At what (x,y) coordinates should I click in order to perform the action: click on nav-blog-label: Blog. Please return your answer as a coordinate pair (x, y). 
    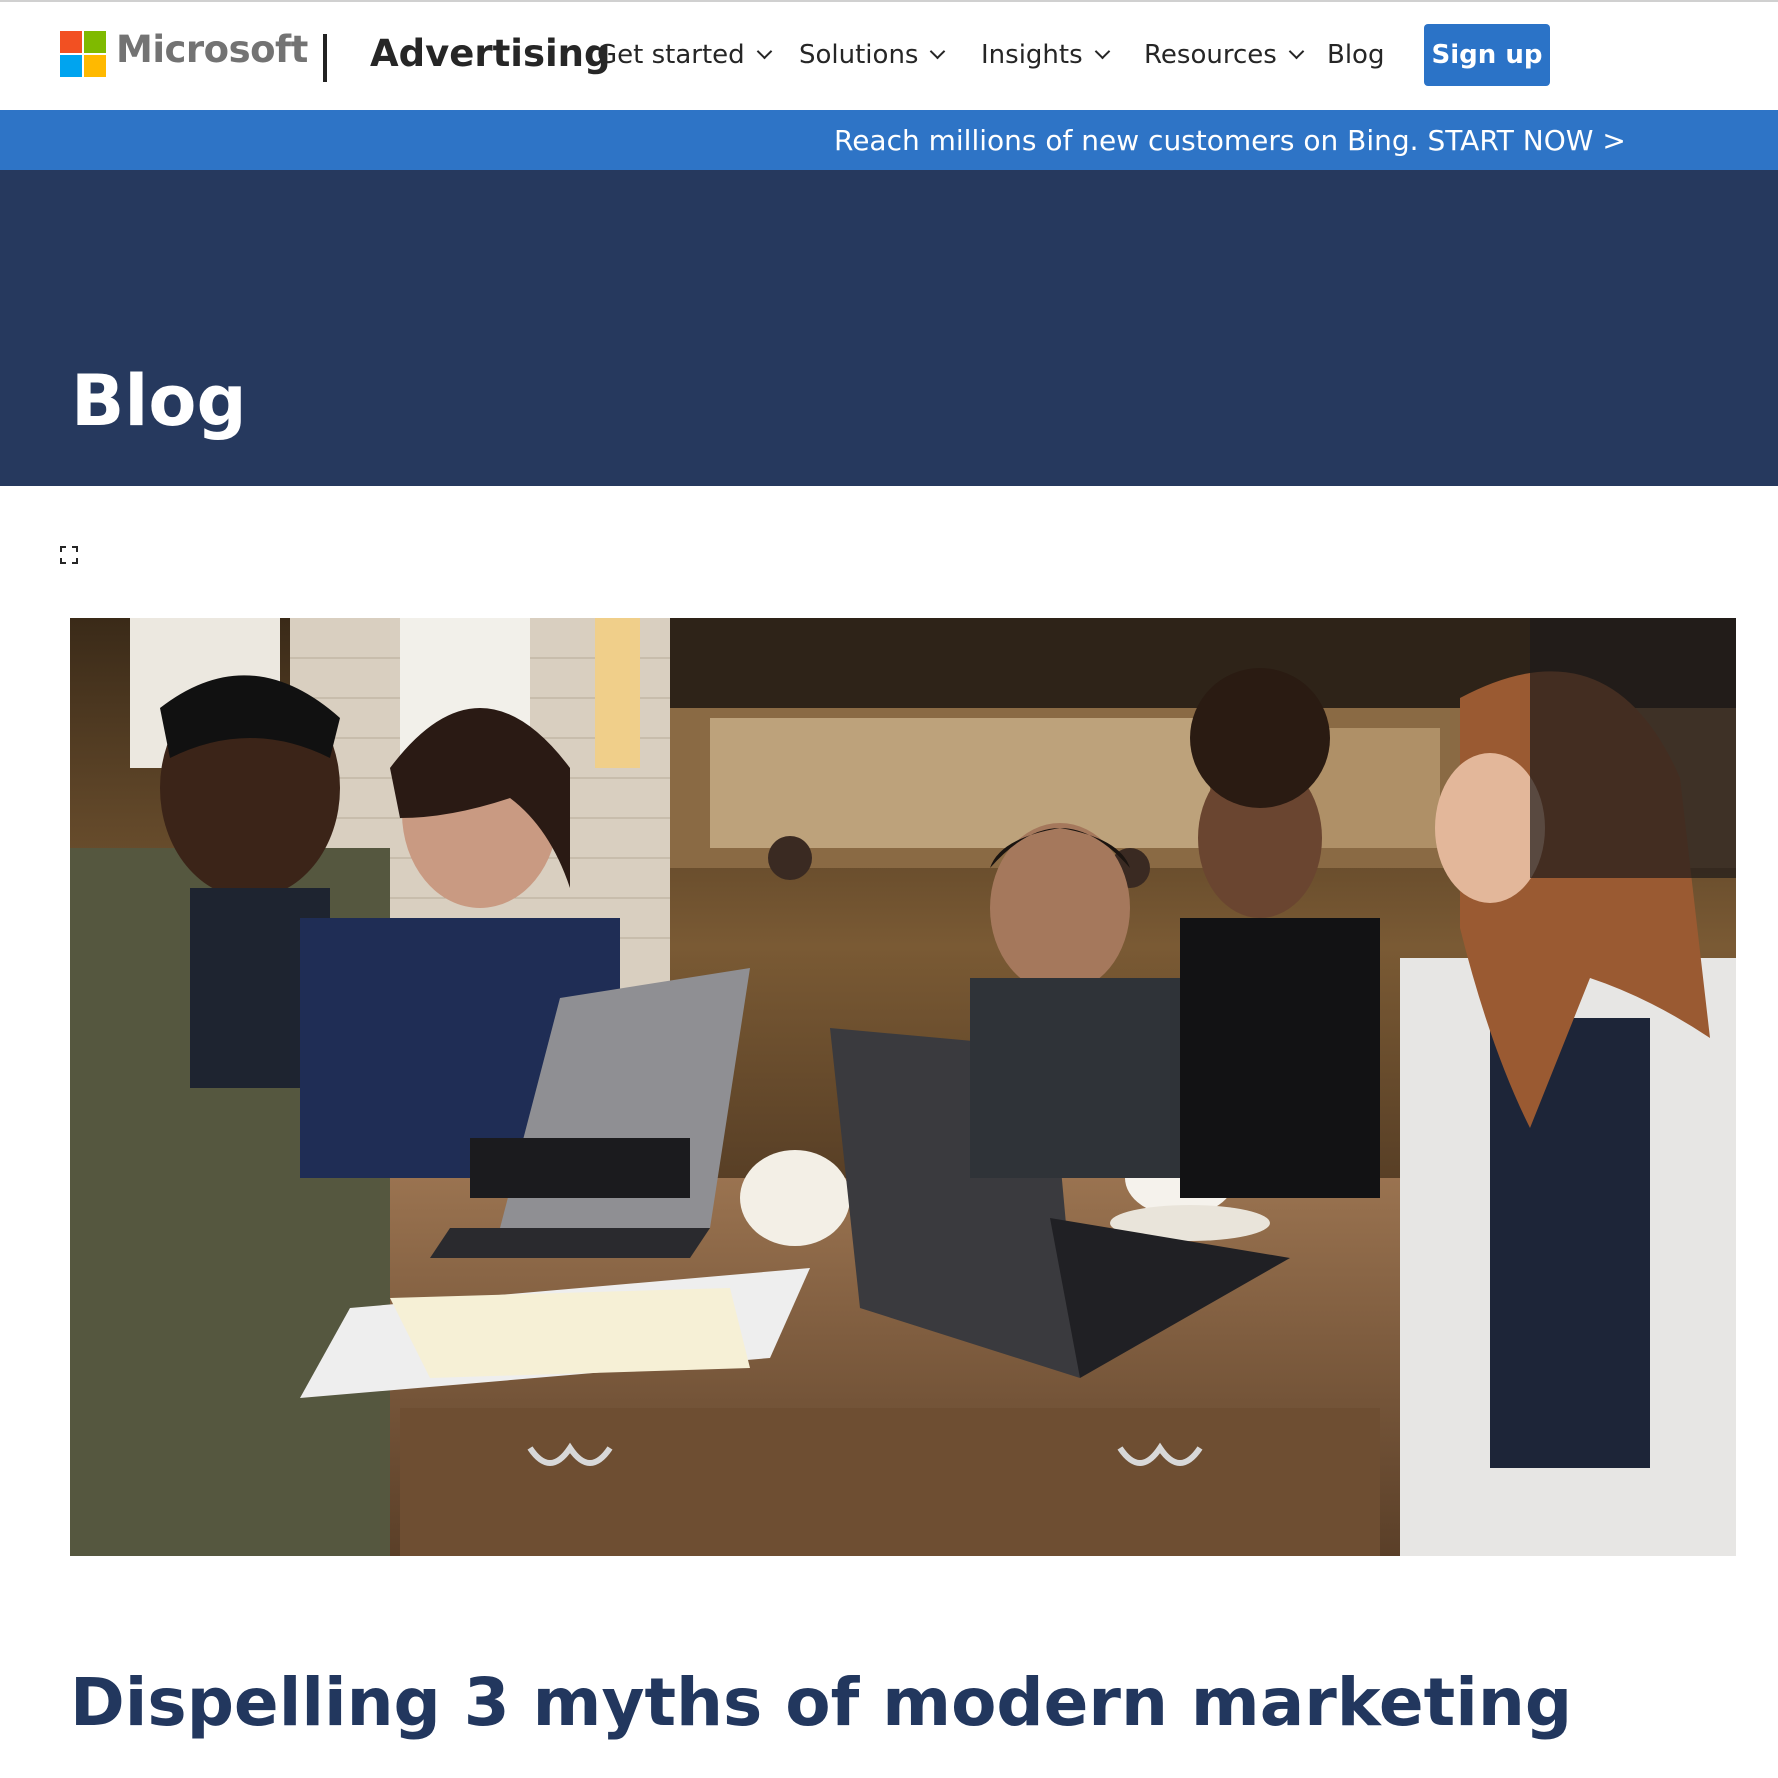
    Looking at the image, I should click on (1356, 55).